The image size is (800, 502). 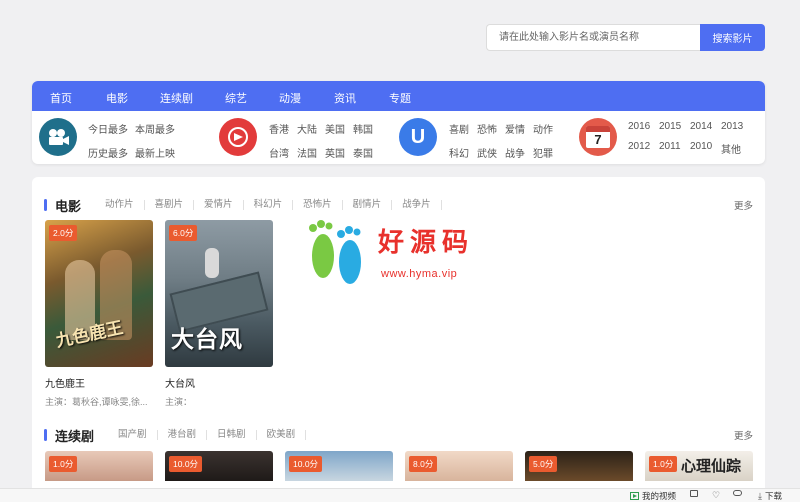 I want to click on cat-link: 最新上映, so click(x=158, y=152).